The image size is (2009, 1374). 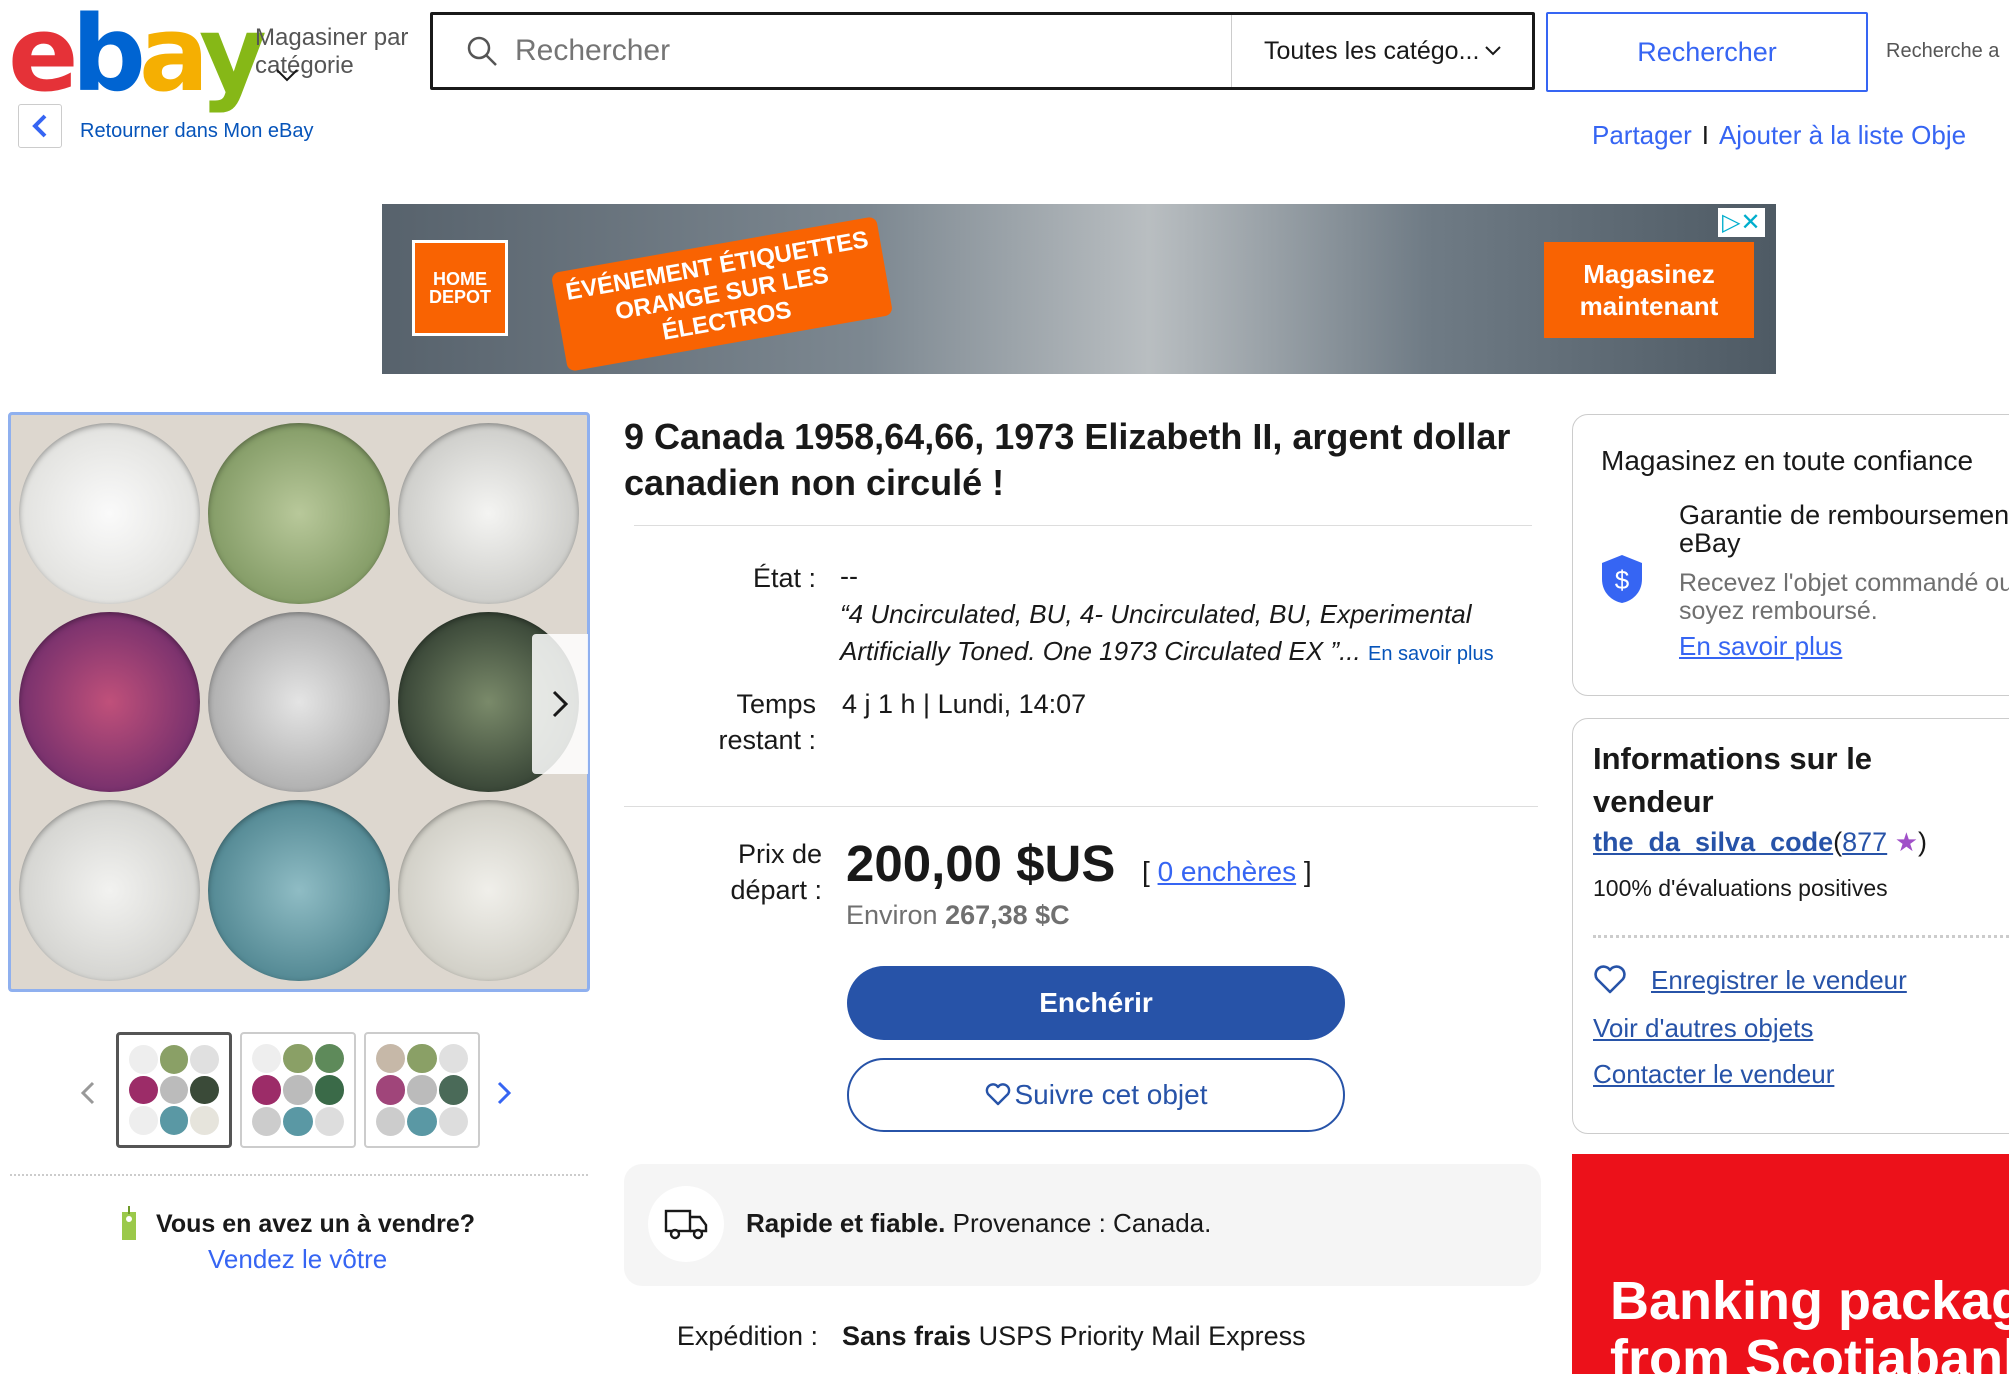 I want to click on share-link: Partager, so click(x=1642, y=135).